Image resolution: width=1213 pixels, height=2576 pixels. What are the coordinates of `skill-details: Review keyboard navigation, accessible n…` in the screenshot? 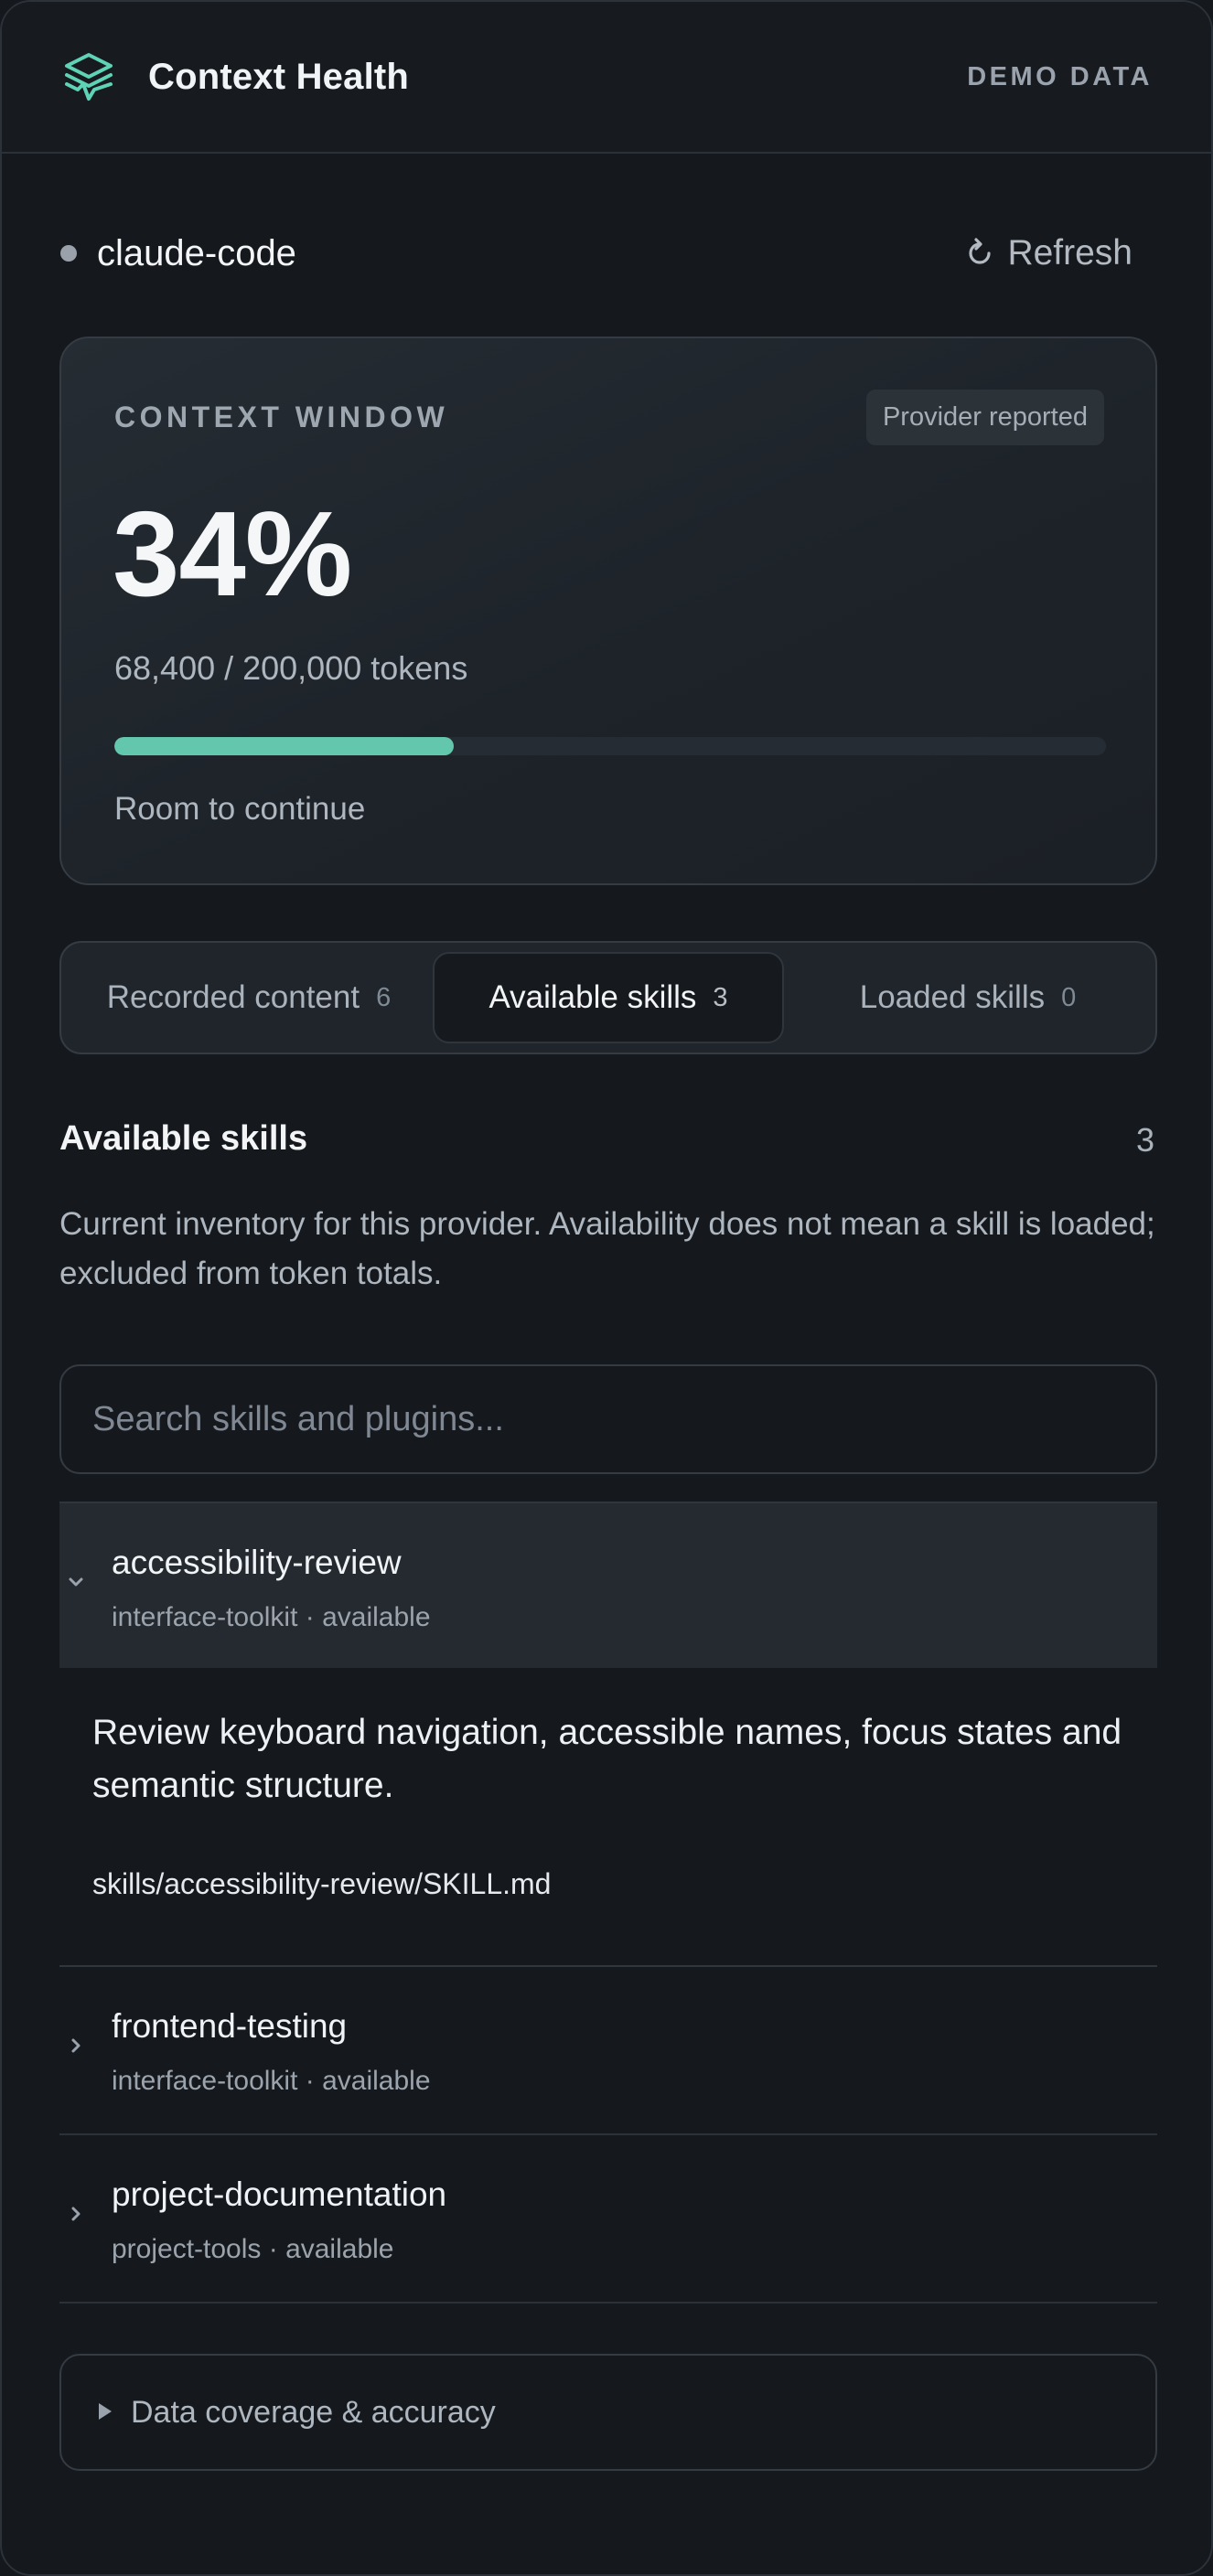 It's located at (608, 1816).